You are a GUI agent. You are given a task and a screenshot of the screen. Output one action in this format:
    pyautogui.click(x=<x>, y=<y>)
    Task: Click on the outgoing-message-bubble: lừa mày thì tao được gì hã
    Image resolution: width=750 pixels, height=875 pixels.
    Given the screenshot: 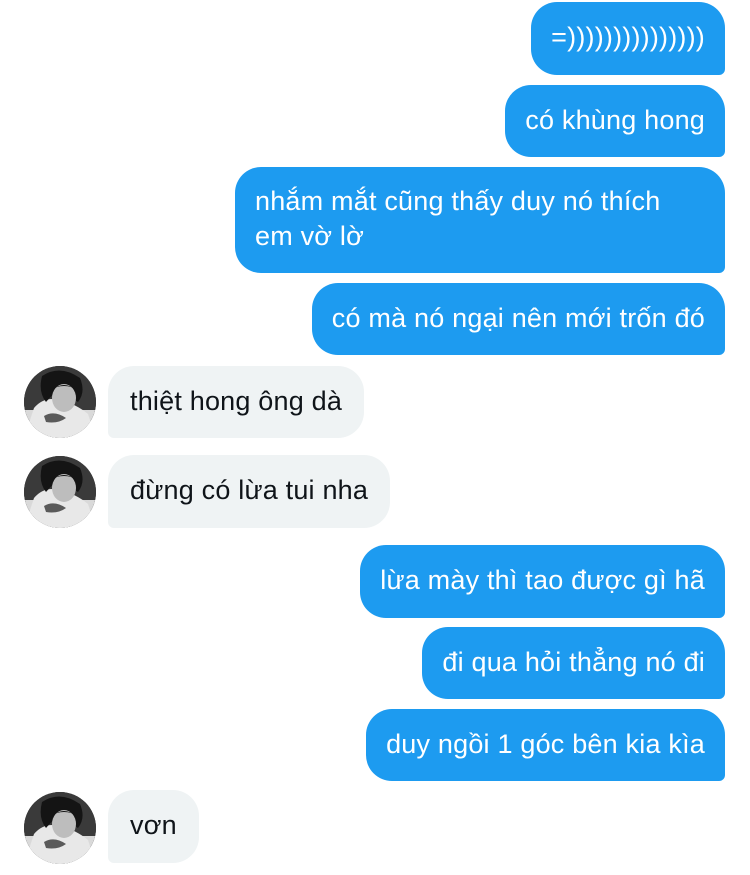 What is the action you would take?
    pyautogui.click(x=542, y=581)
    